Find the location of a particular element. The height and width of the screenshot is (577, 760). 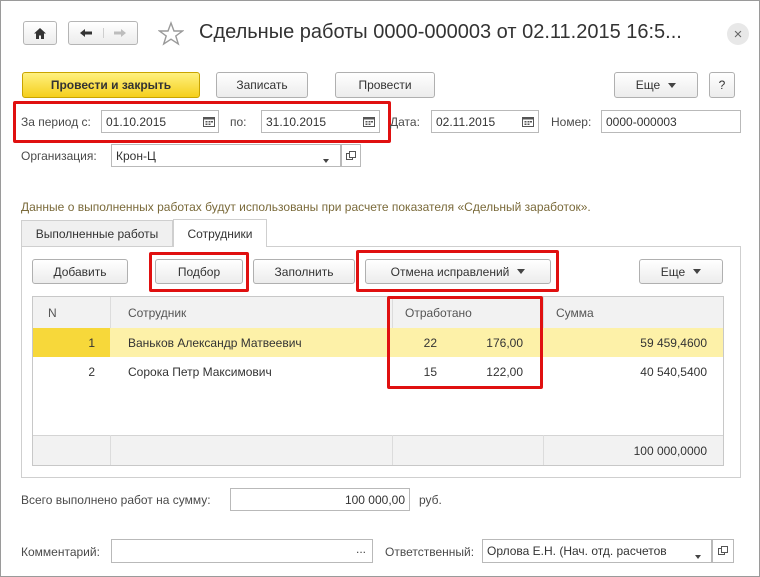

fill-button: Заполнить is located at coordinates (304, 271).